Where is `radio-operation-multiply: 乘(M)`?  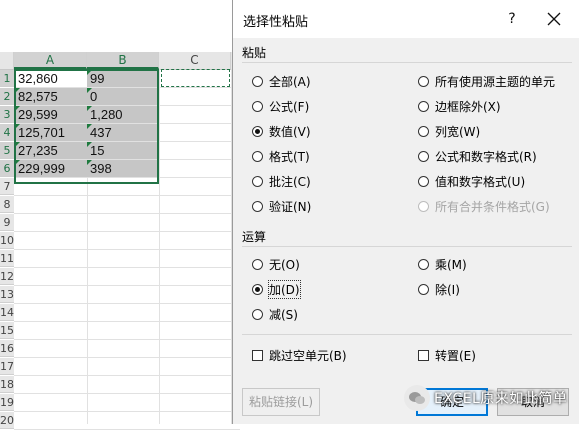
radio-operation-multiply: 乘(M) is located at coordinates (442, 264).